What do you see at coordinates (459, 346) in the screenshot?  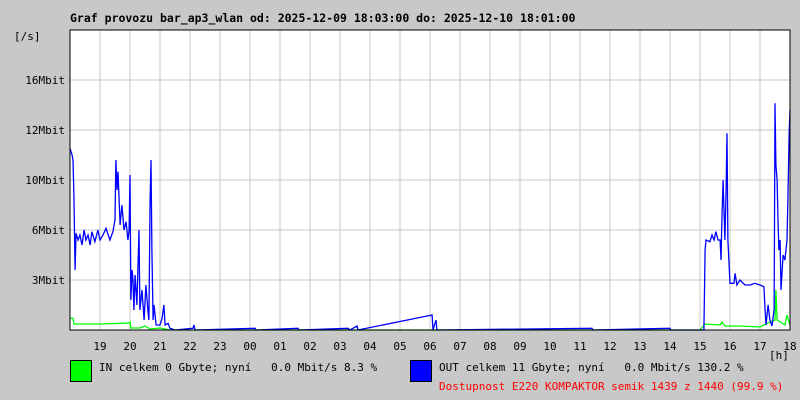 I see `x-tick-label: 07` at bounding box center [459, 346].